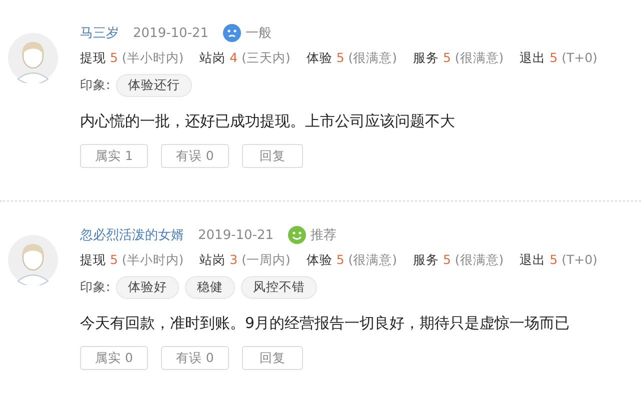 Image resolution: width=641 pixels, height=405 pixels. What do you see at coordinates (114, 358) in the screenshot?
I see `agree-button: 属实 0` at bounding box center [114, 358].